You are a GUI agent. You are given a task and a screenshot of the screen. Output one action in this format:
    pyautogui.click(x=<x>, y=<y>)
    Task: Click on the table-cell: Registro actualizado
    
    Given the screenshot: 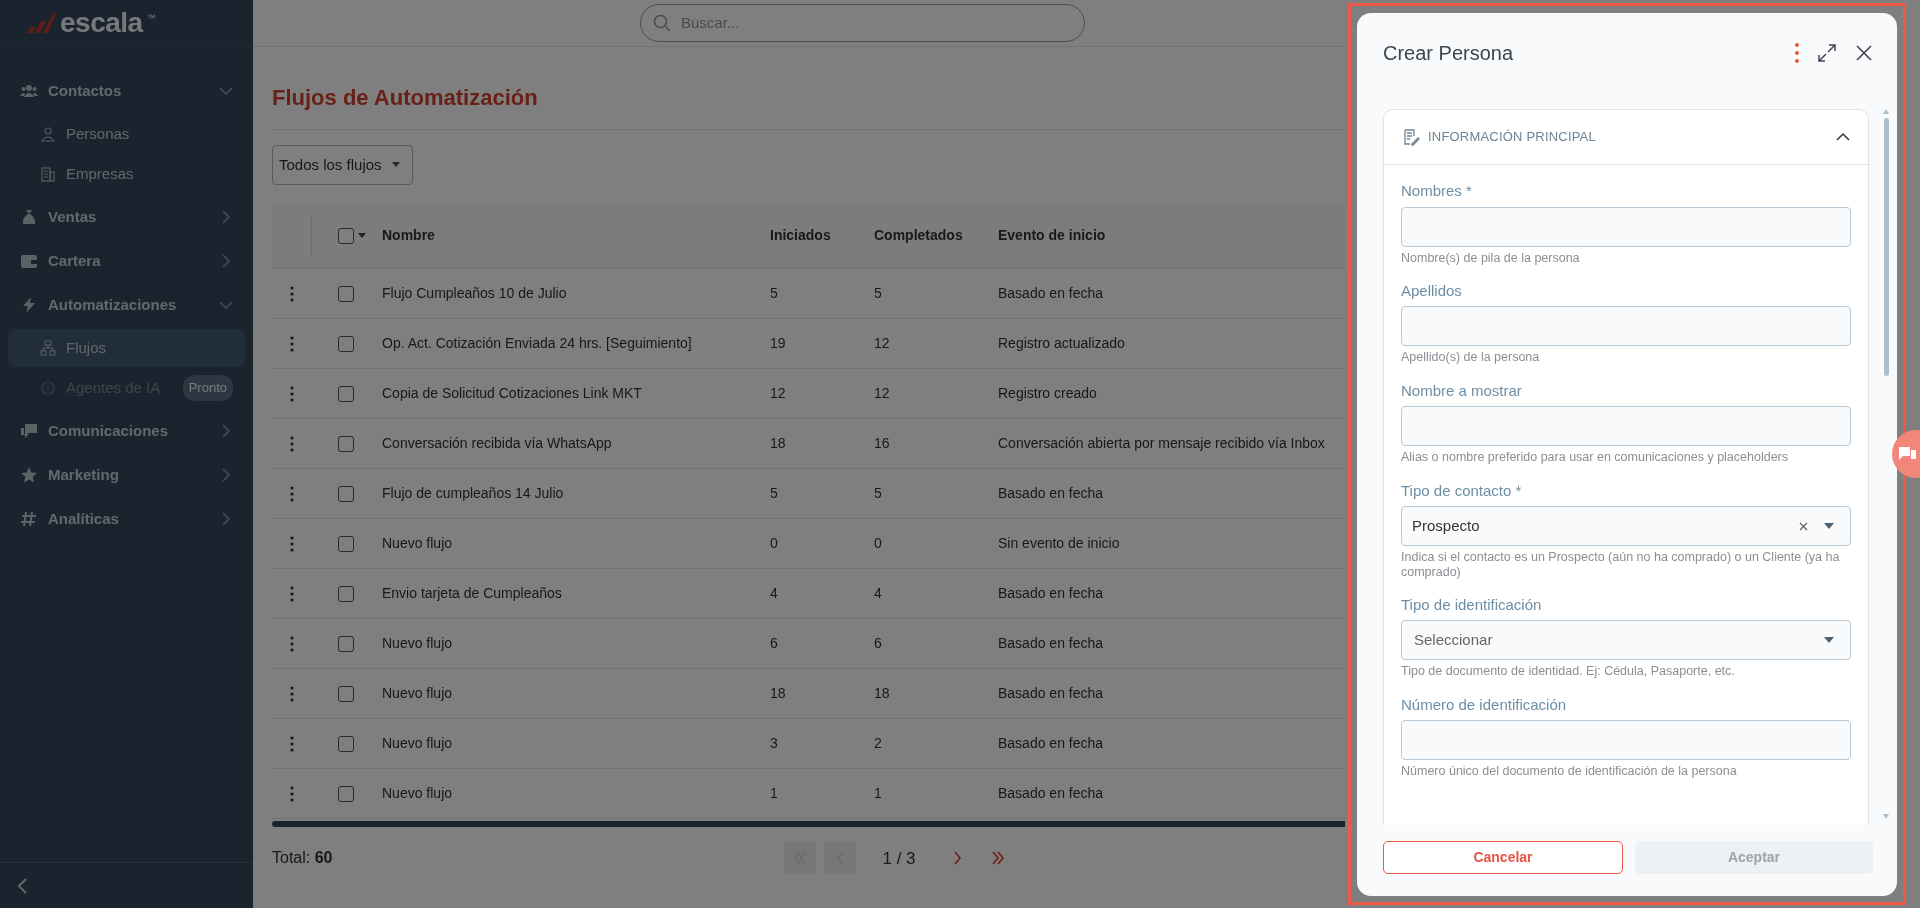 What is the action you would take?
    pyautogui.click(x=1061, y=343)
    